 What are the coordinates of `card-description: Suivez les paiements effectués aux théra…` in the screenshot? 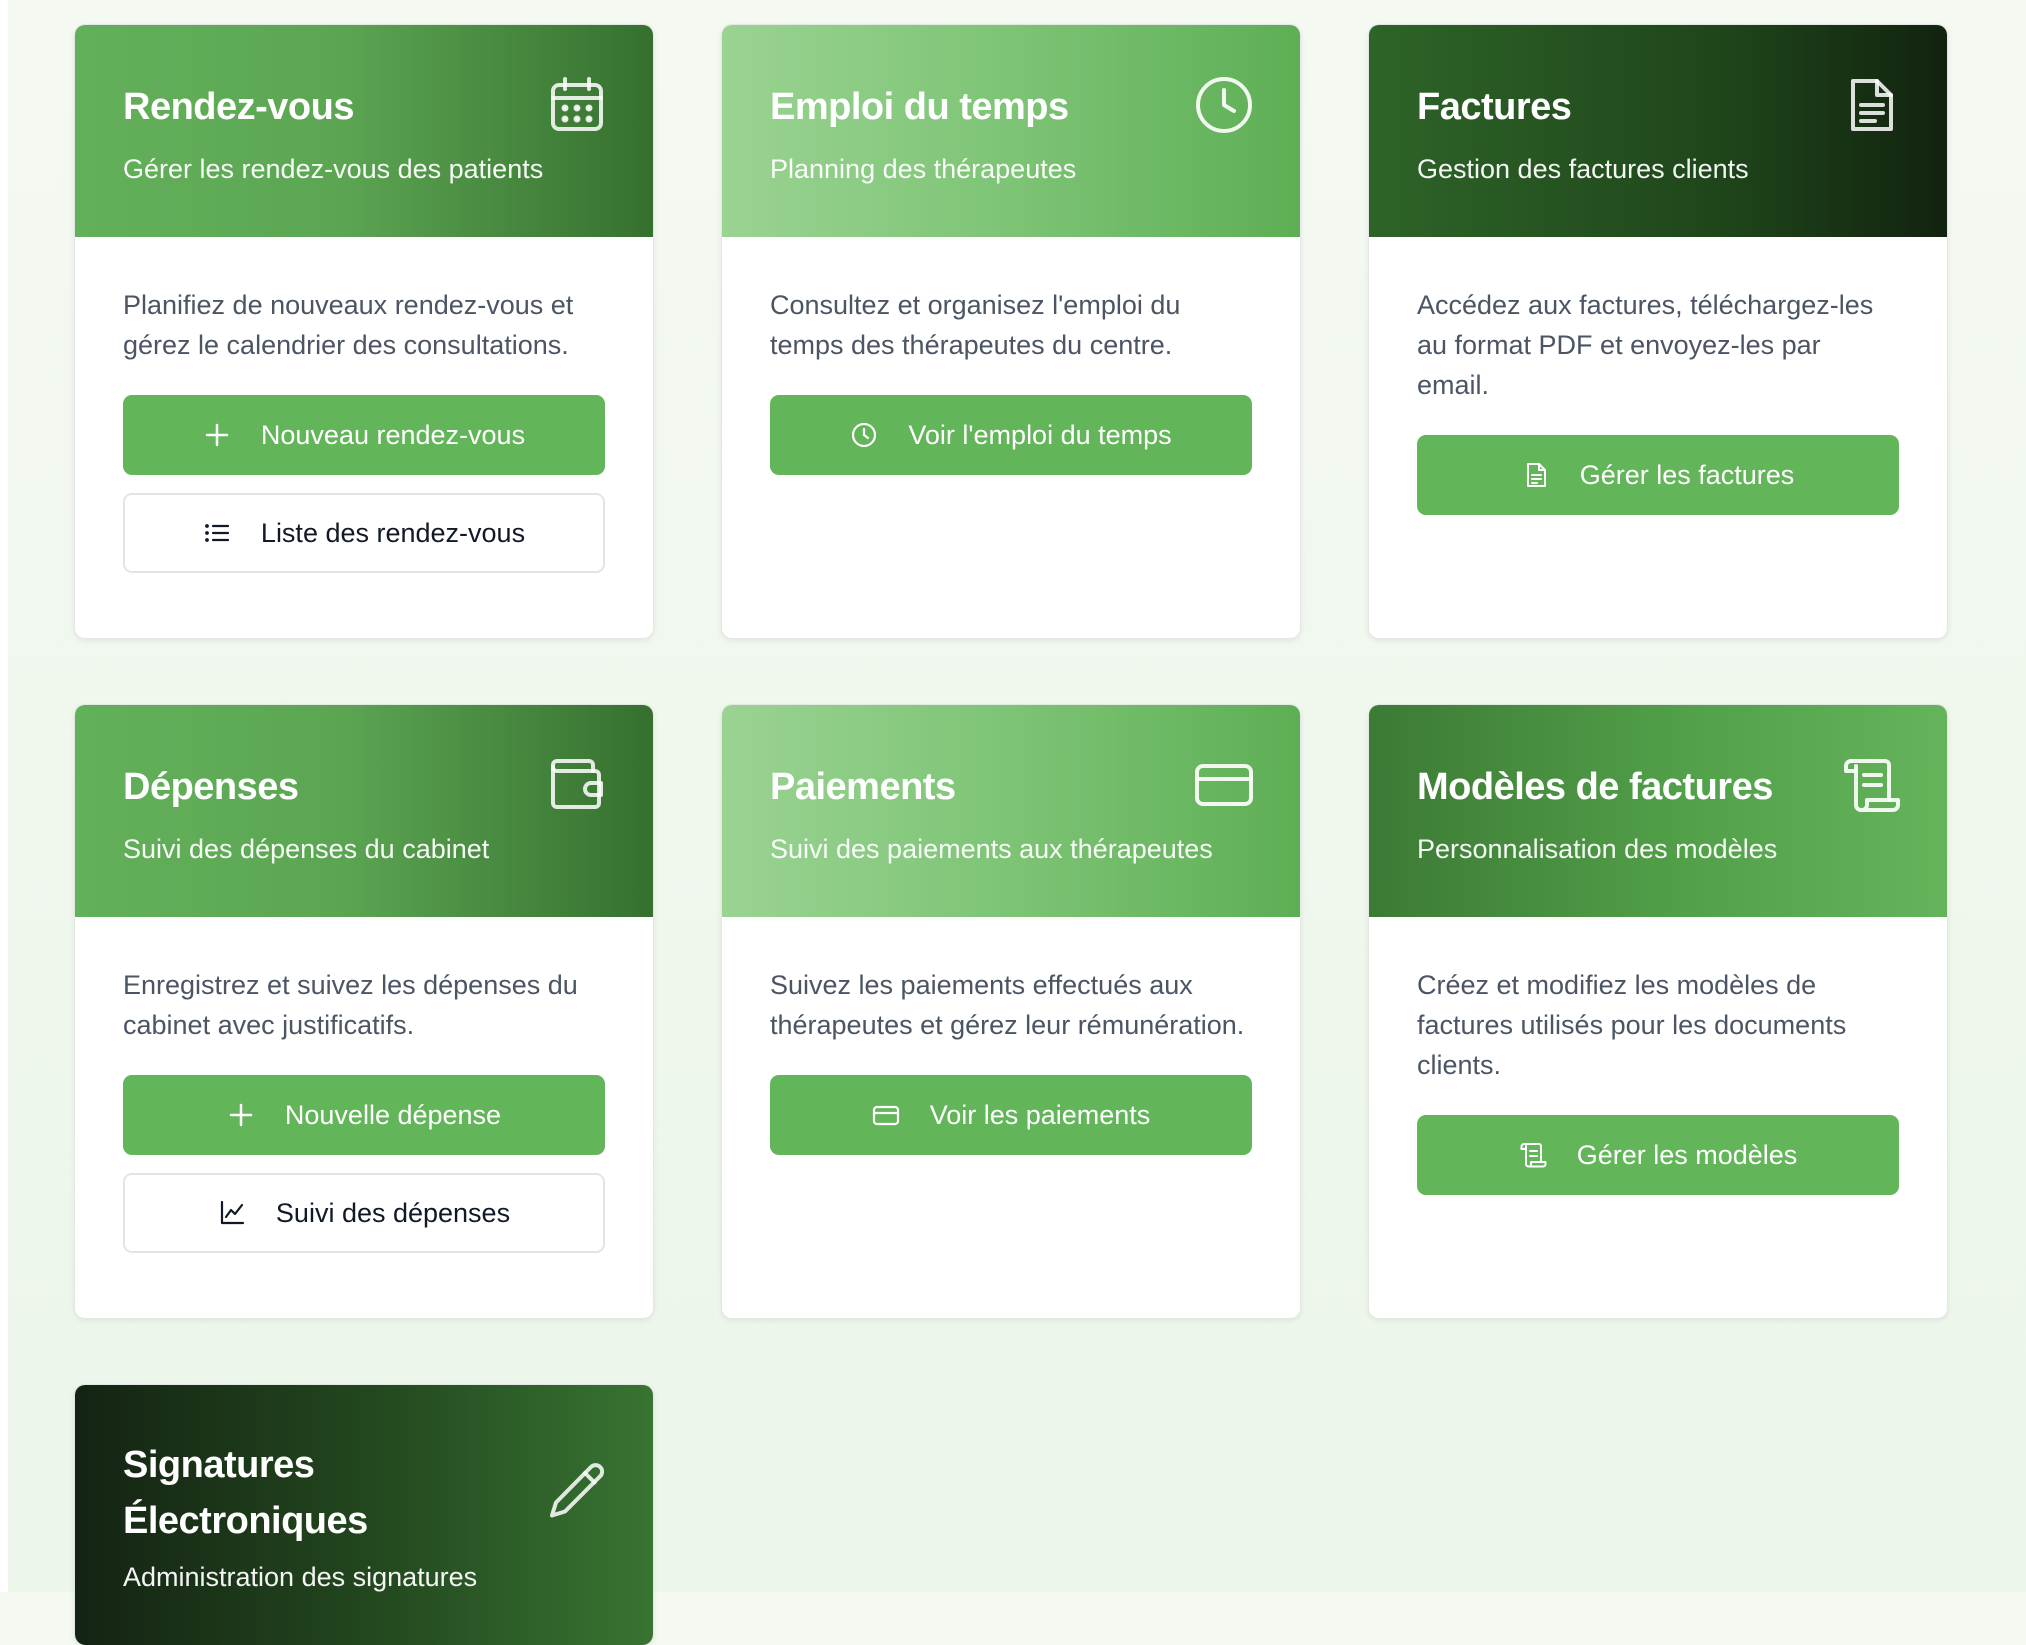 It's located at (1007, 1005).